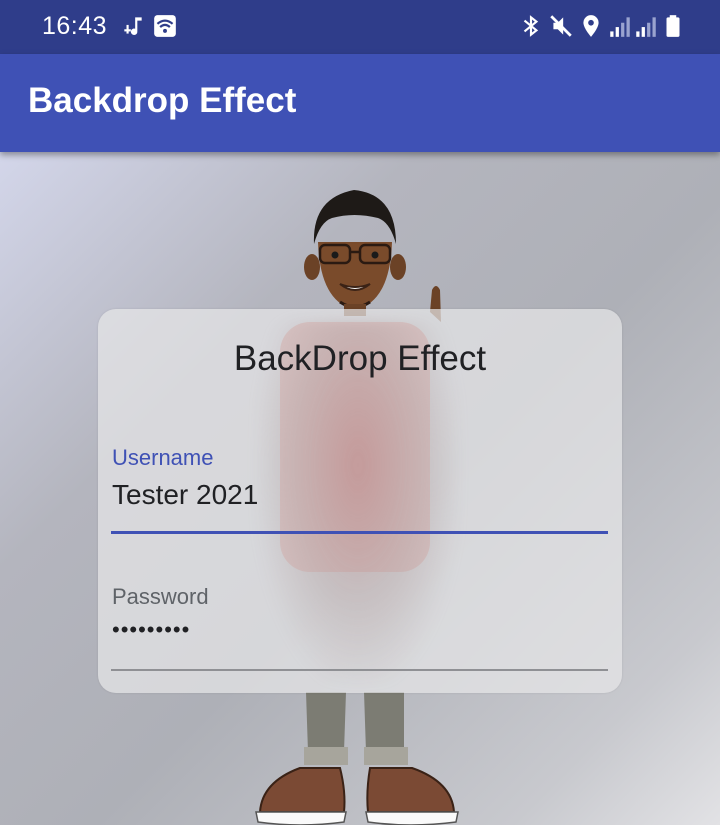 This screenshot has width=720, height=825. I want to click on card-title: BackDrop Effect, so click(360, 358).